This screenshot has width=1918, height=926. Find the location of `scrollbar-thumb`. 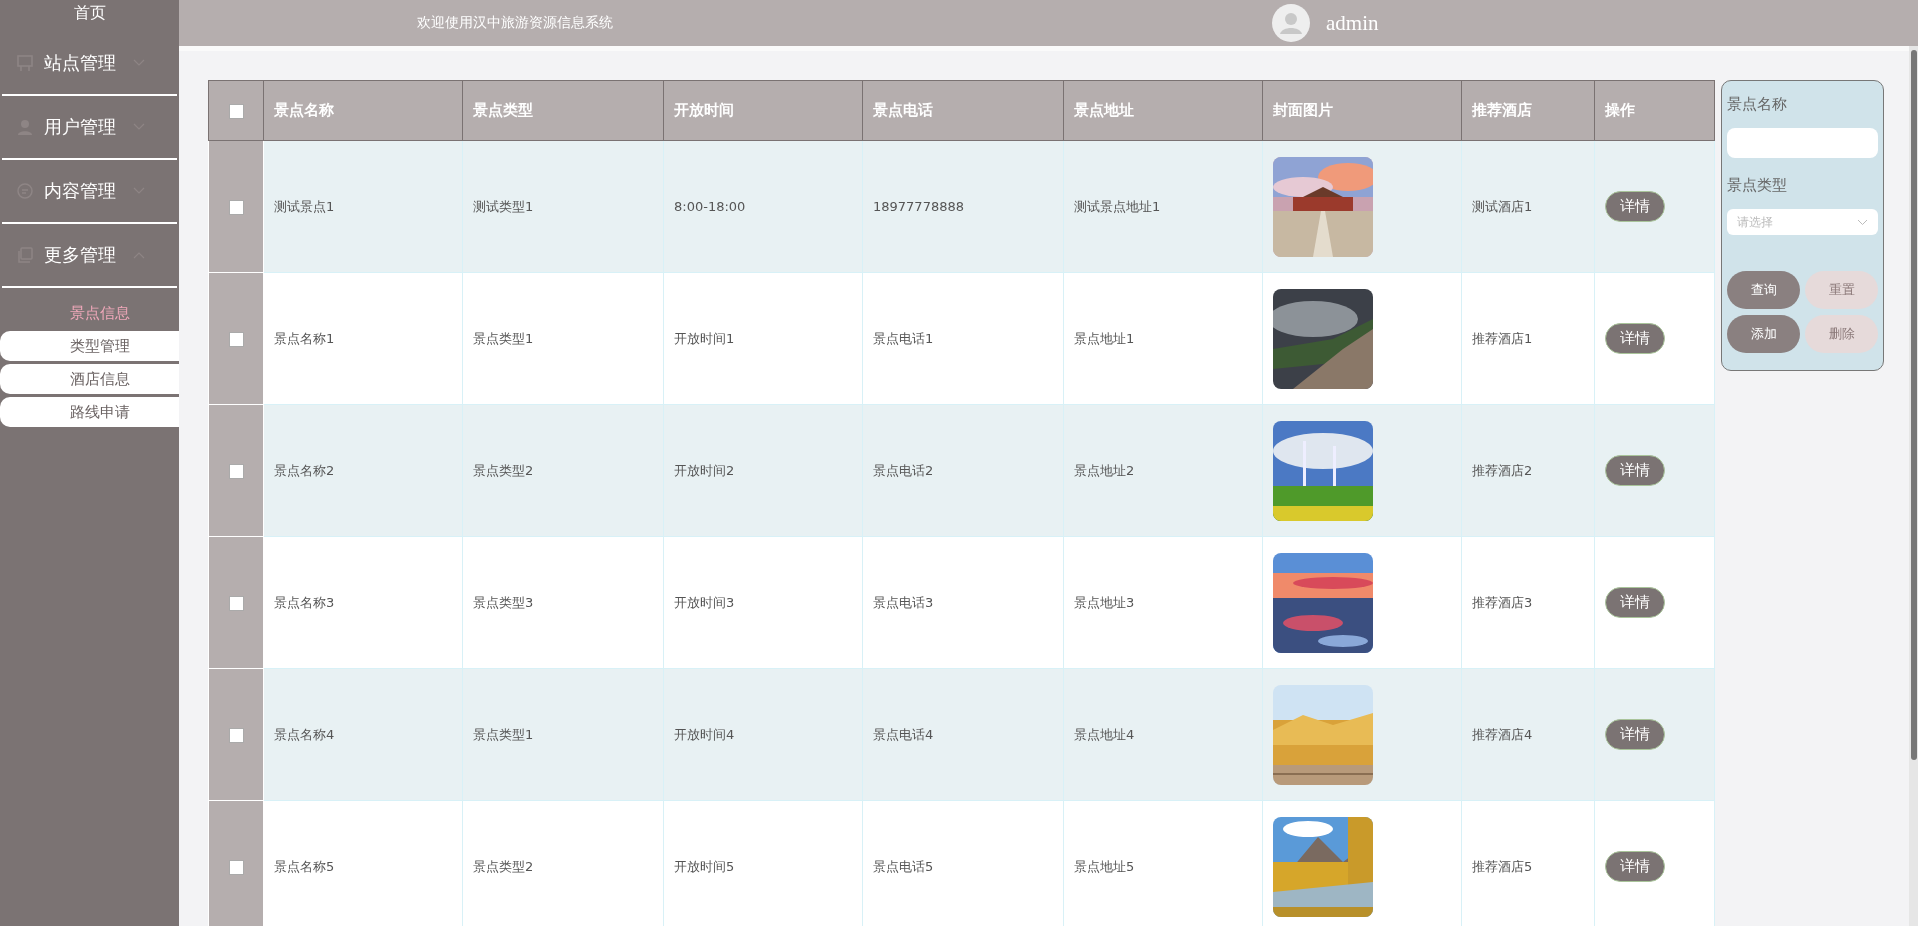

scrollbar-thumb is located at coordinates (1914, 405).